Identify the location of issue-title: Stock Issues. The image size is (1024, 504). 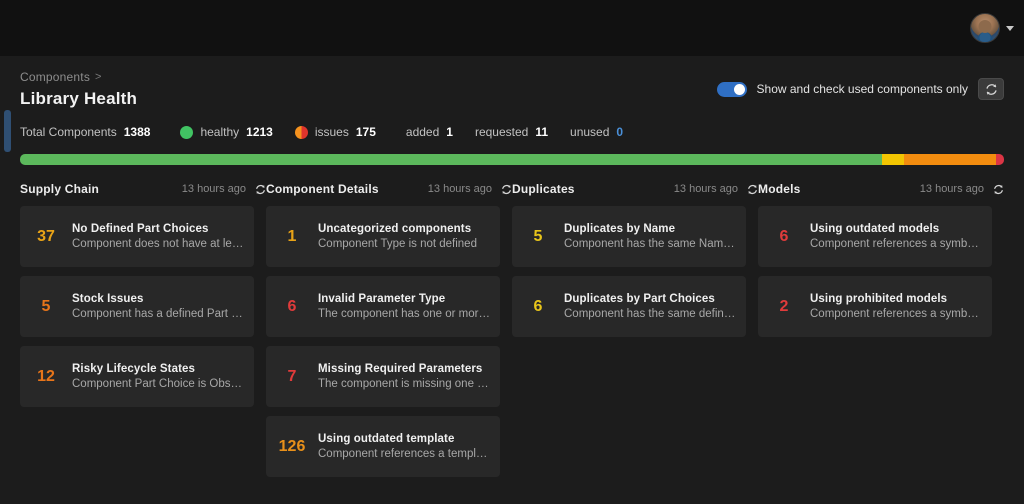
(108, 299).